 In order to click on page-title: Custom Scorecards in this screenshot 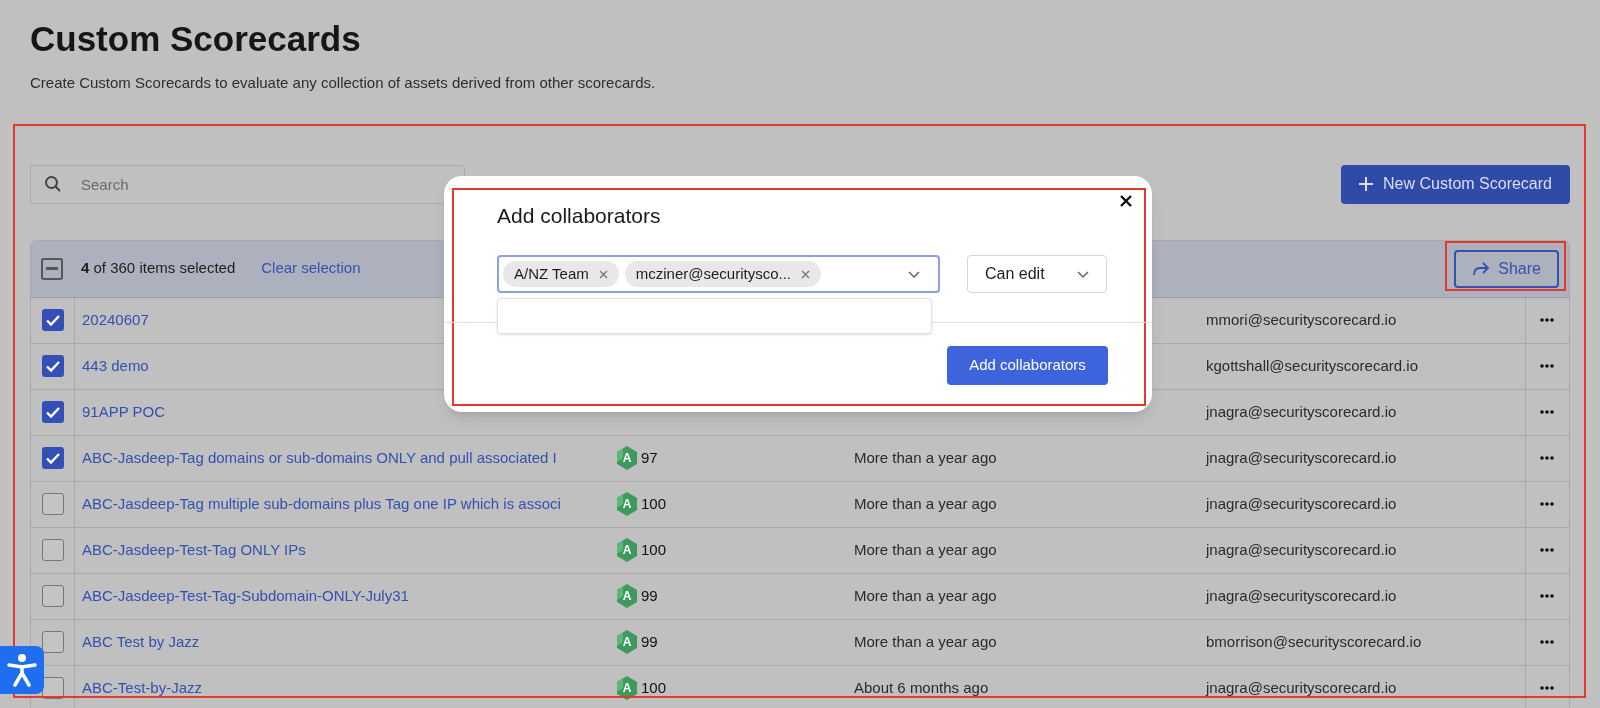, I will do `click(196, 39)`.